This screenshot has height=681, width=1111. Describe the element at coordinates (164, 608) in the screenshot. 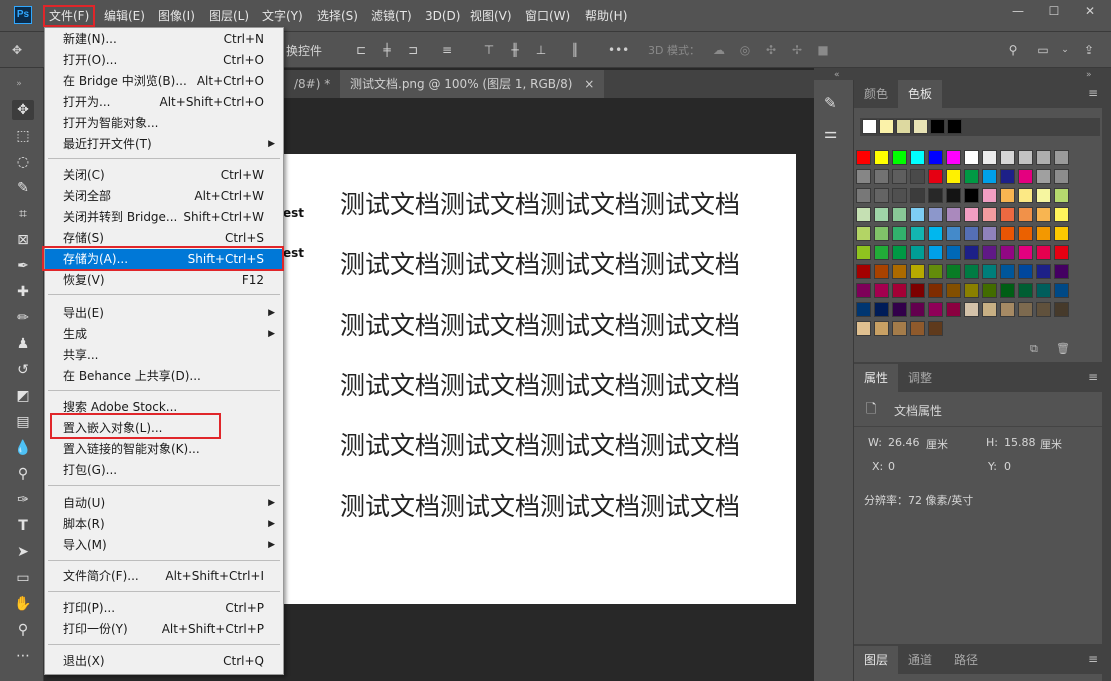

I see `menu-item-print: 打印(P)... Ctrl+P` at that location.